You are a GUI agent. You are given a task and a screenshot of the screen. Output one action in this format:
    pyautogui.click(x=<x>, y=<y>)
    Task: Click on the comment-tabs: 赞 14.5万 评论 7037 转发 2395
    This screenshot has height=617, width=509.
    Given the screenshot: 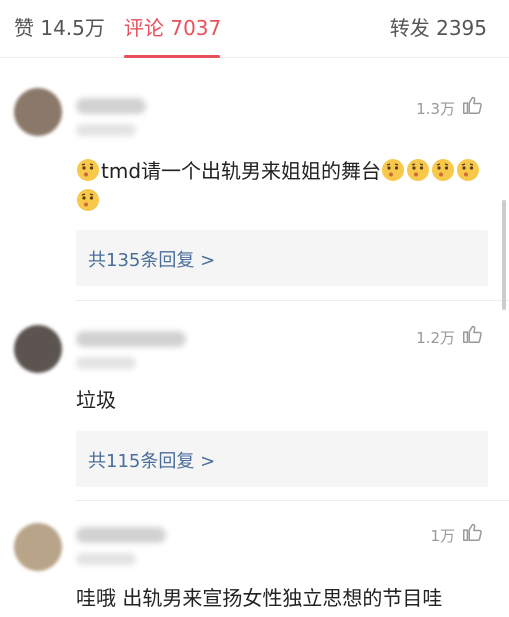 What is the action you would take?
    pyautogui.click(x=254, y=29)
    